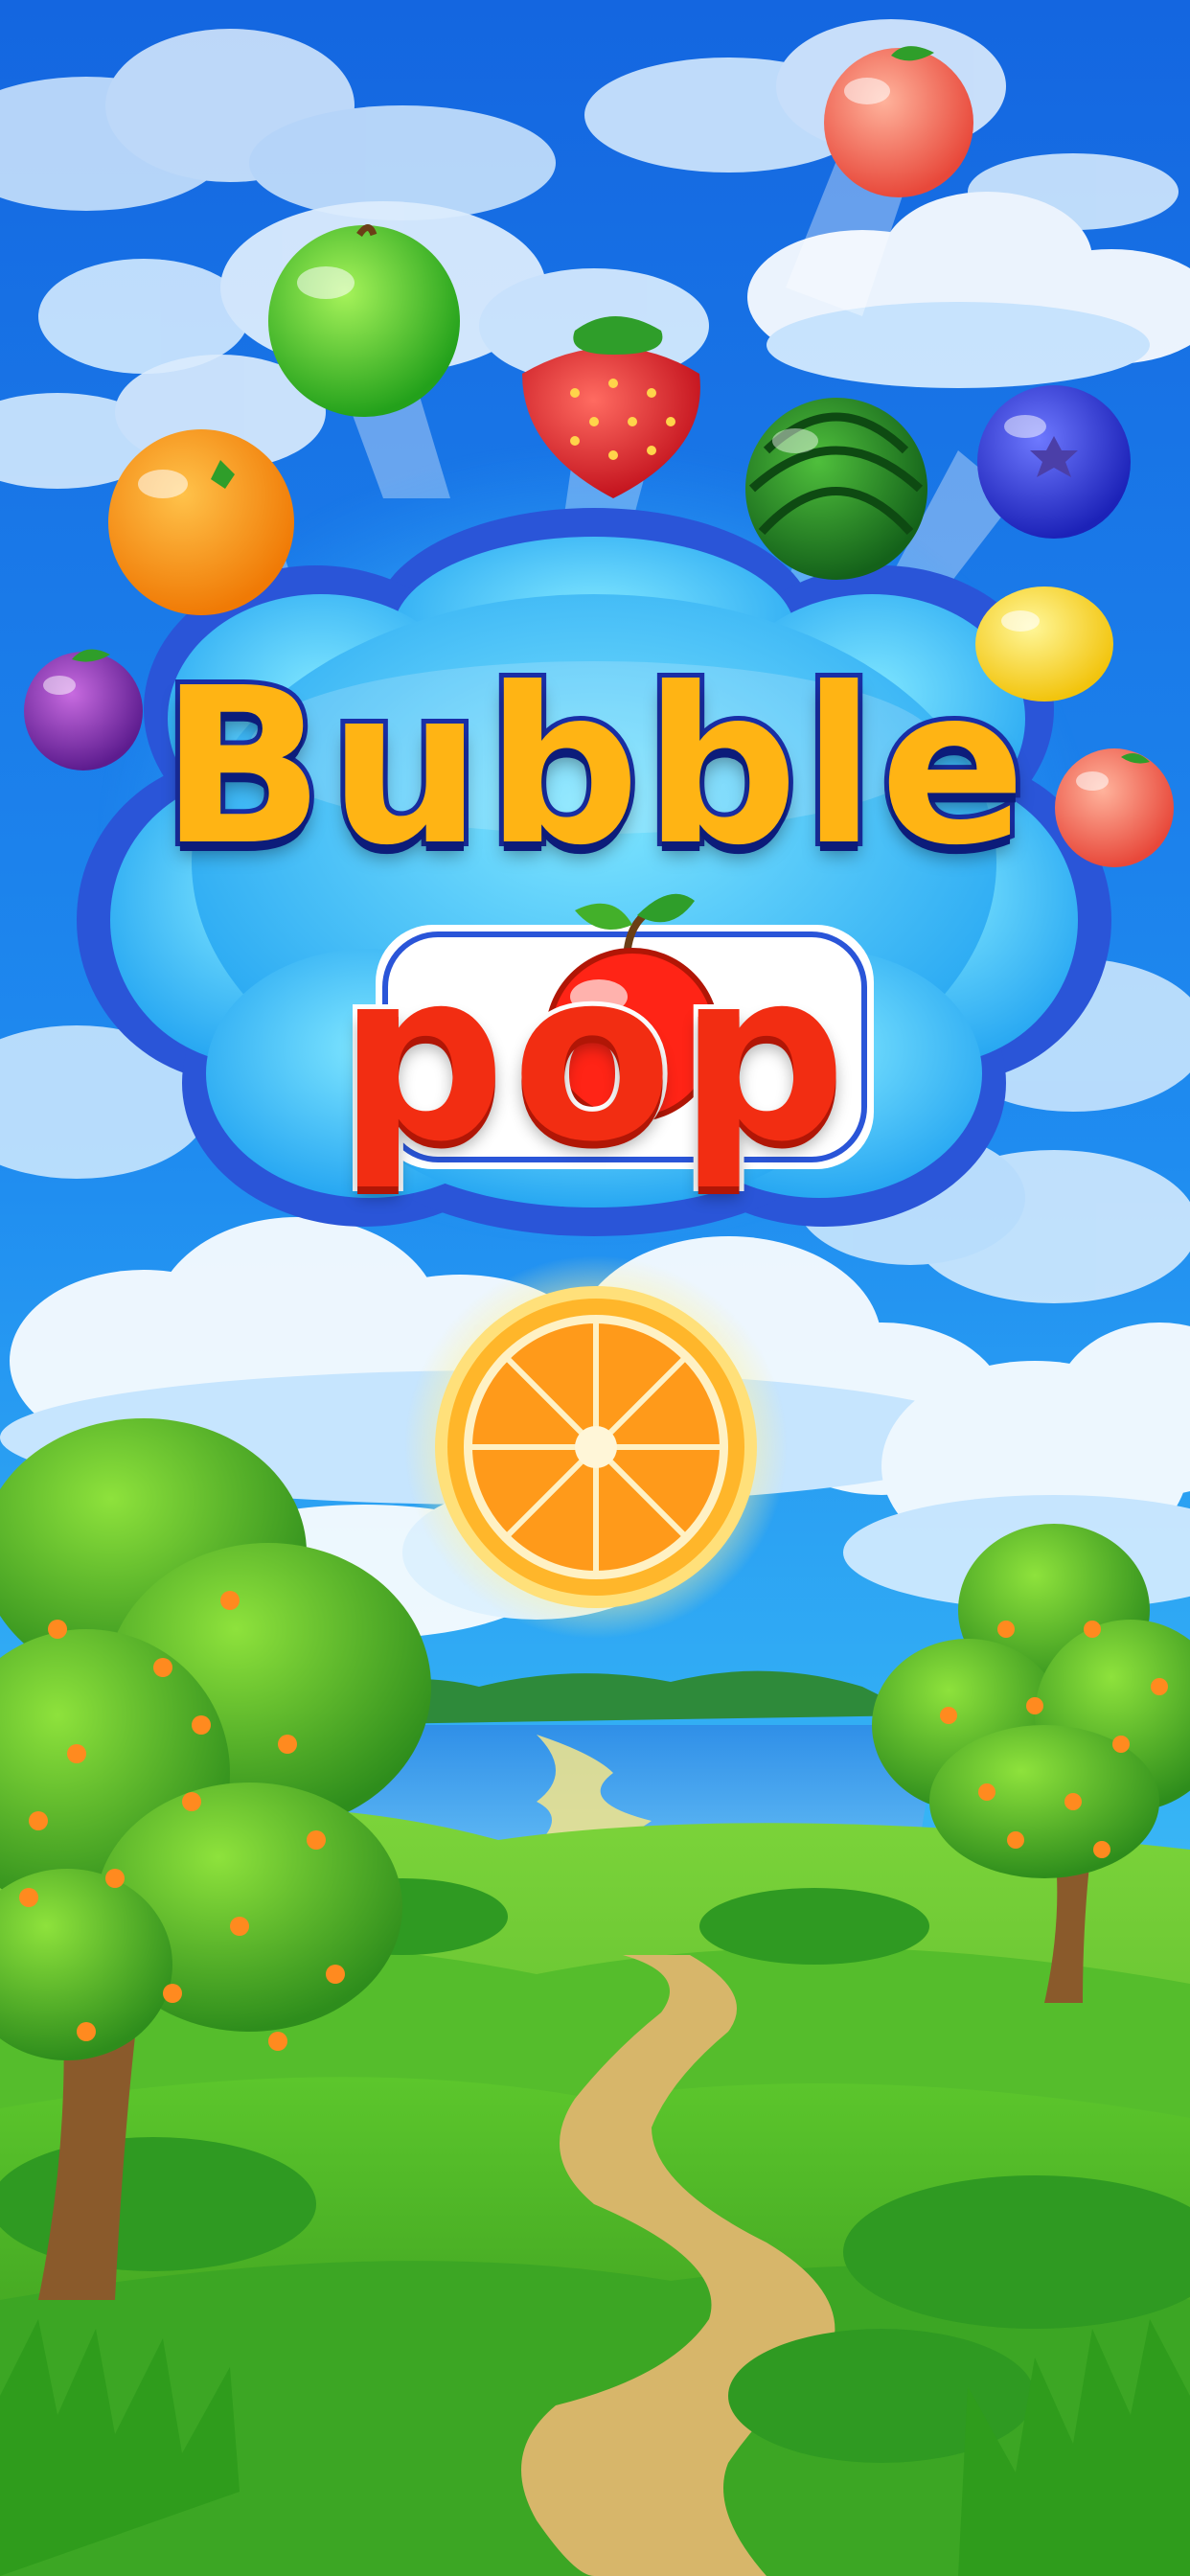  I want to click on orange-slice-bubble-icon, so click(596, 1447).